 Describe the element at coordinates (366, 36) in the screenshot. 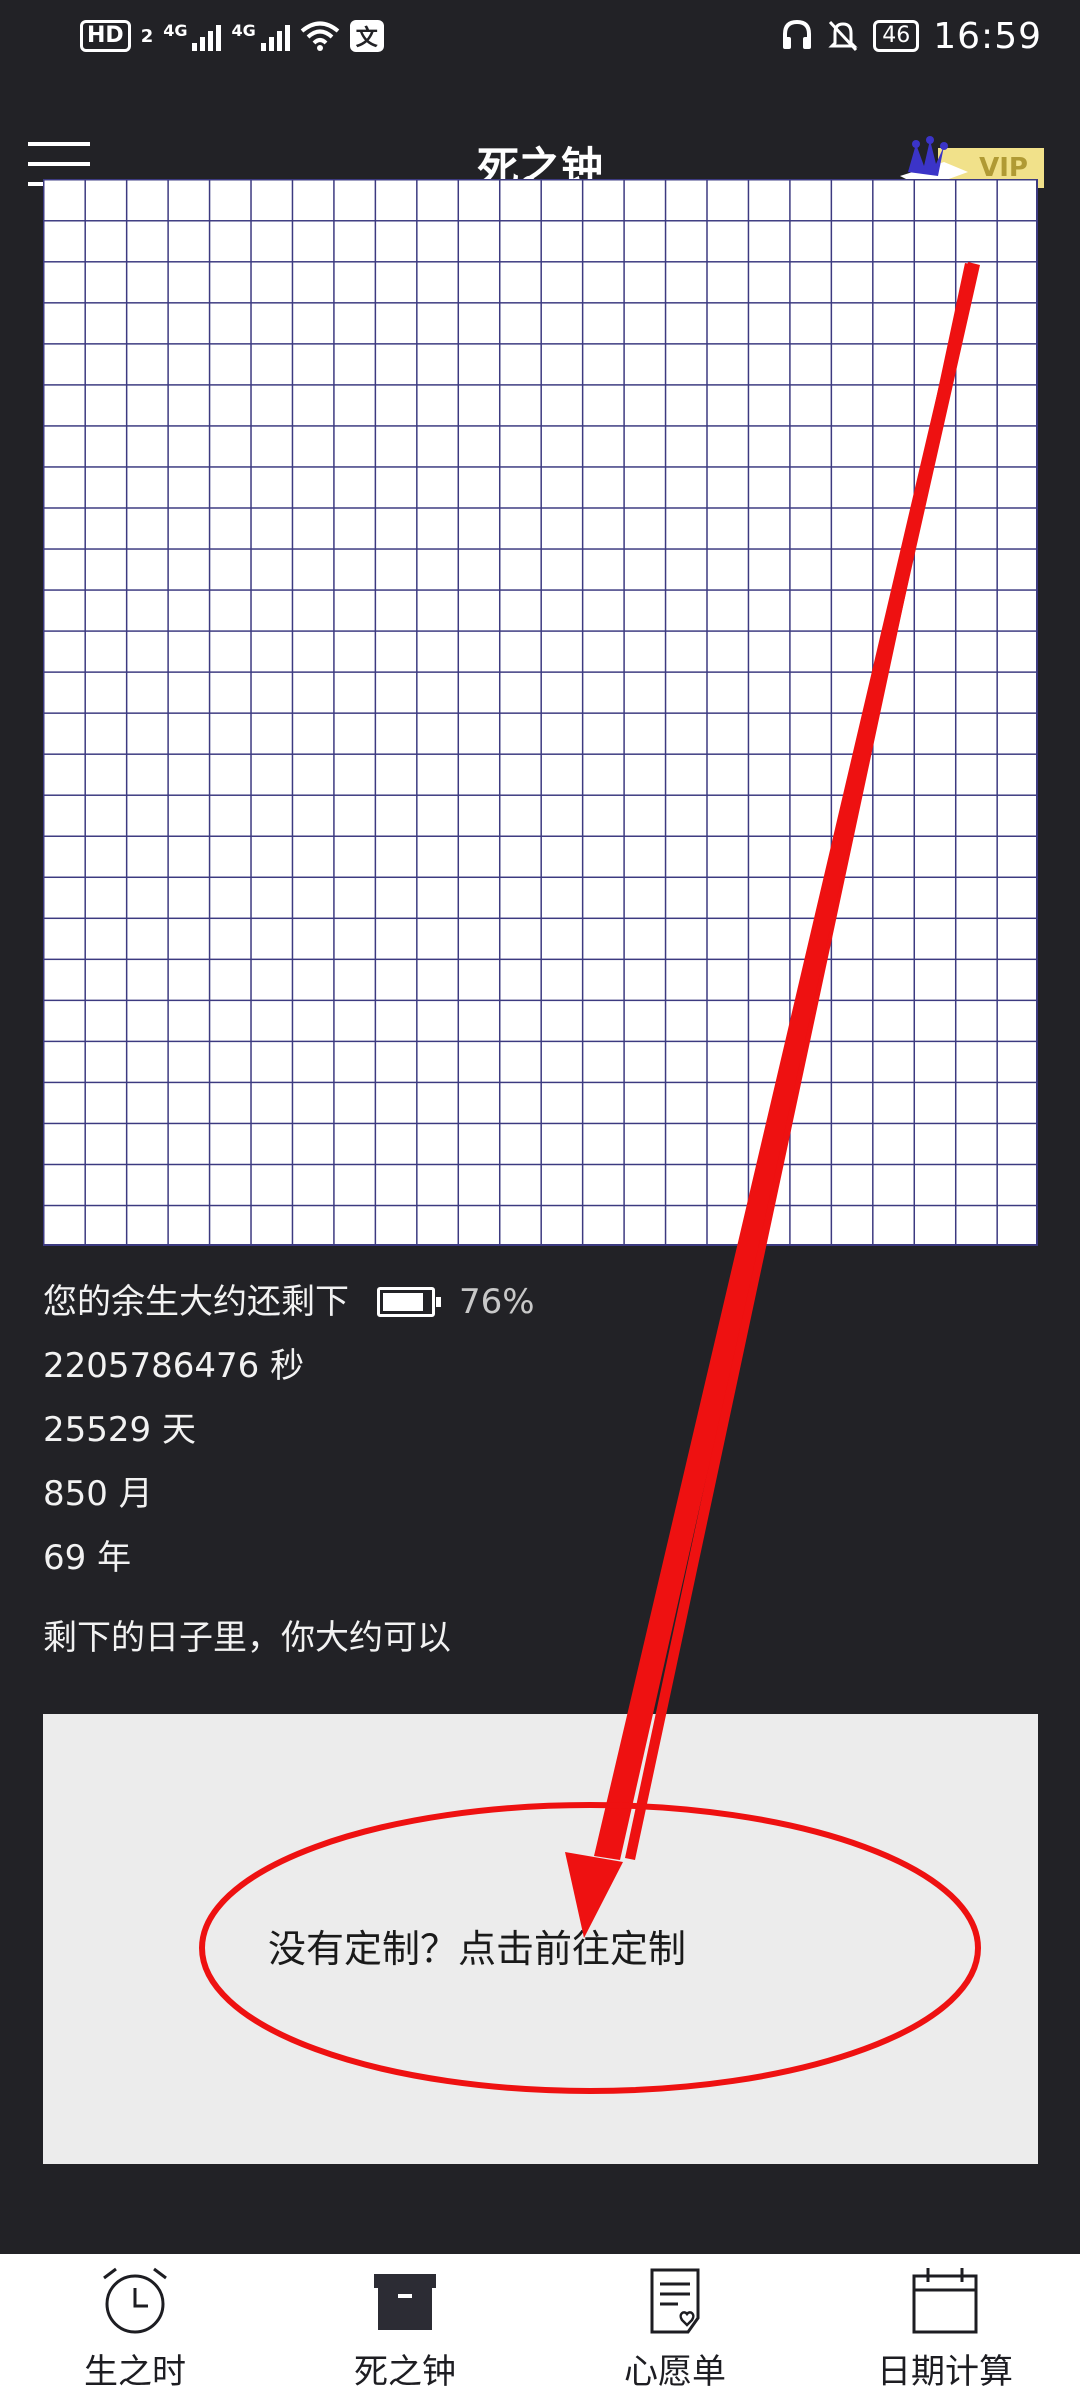

I see `translate-icon: 文` at that location.